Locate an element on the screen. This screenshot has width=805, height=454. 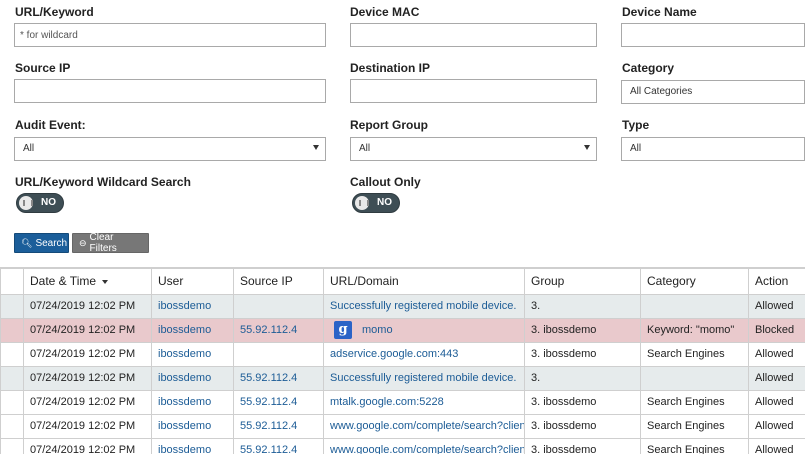
header-action: Action is located at coordinates (776, 281).